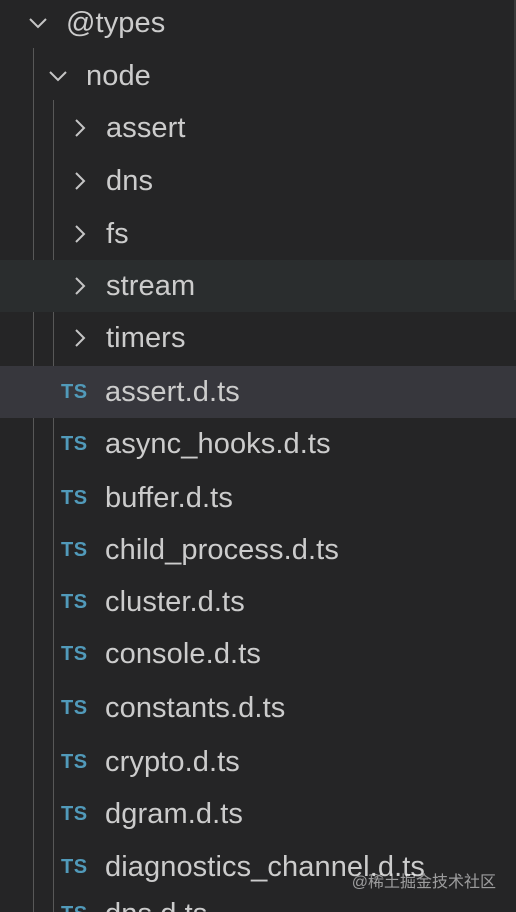 Image resolution: width=516 pixels, height=912 pixels. I want to click on tree-folder-timers: timers, so click(258, 338).